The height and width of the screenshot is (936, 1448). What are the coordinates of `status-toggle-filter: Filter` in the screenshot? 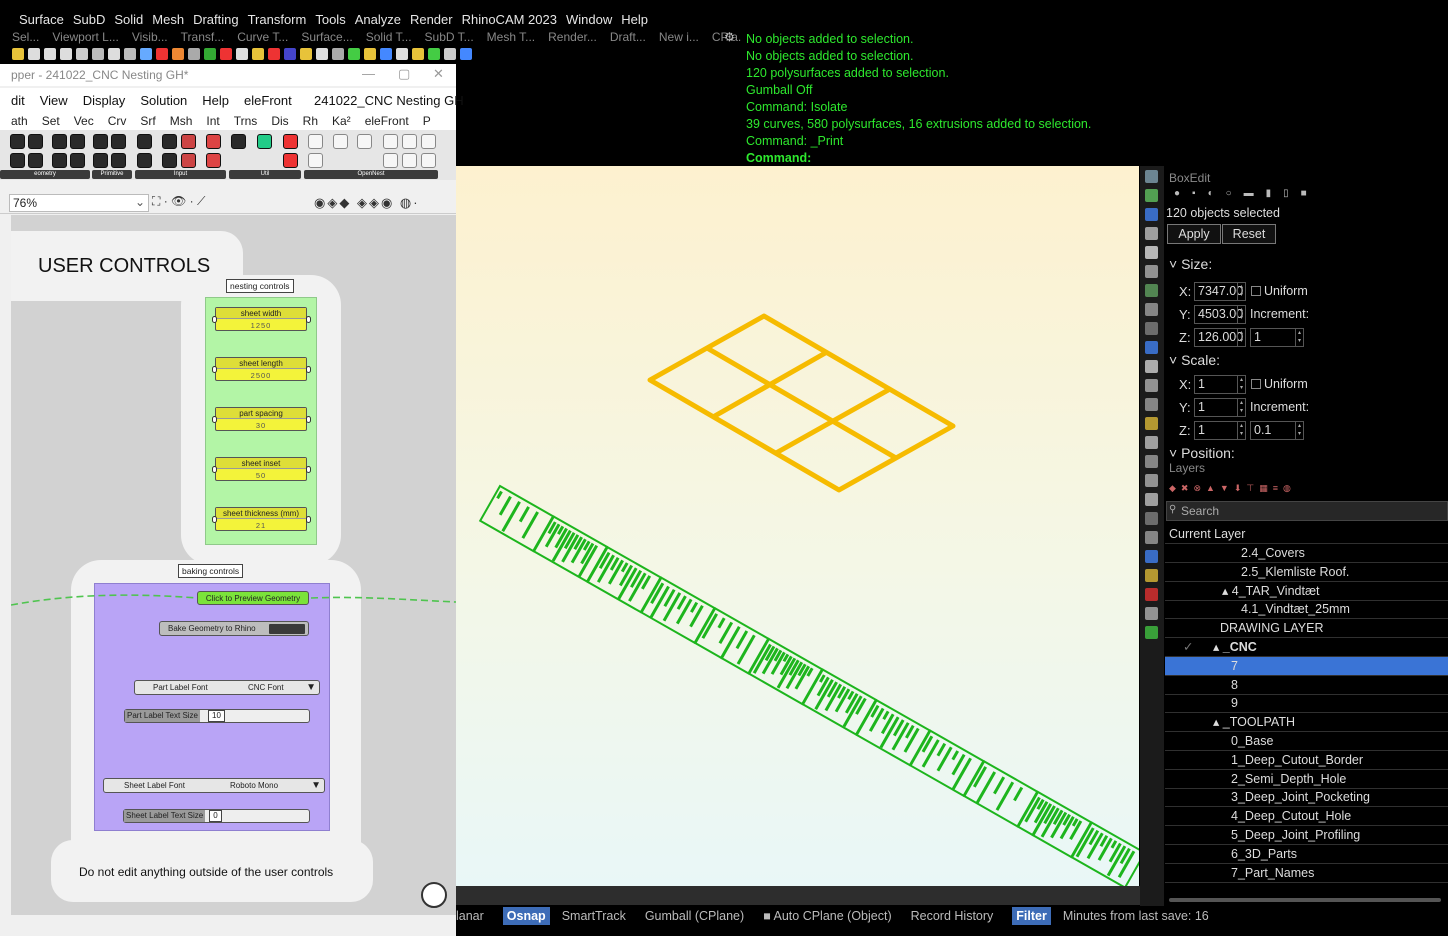 It's located at (1031, 916).